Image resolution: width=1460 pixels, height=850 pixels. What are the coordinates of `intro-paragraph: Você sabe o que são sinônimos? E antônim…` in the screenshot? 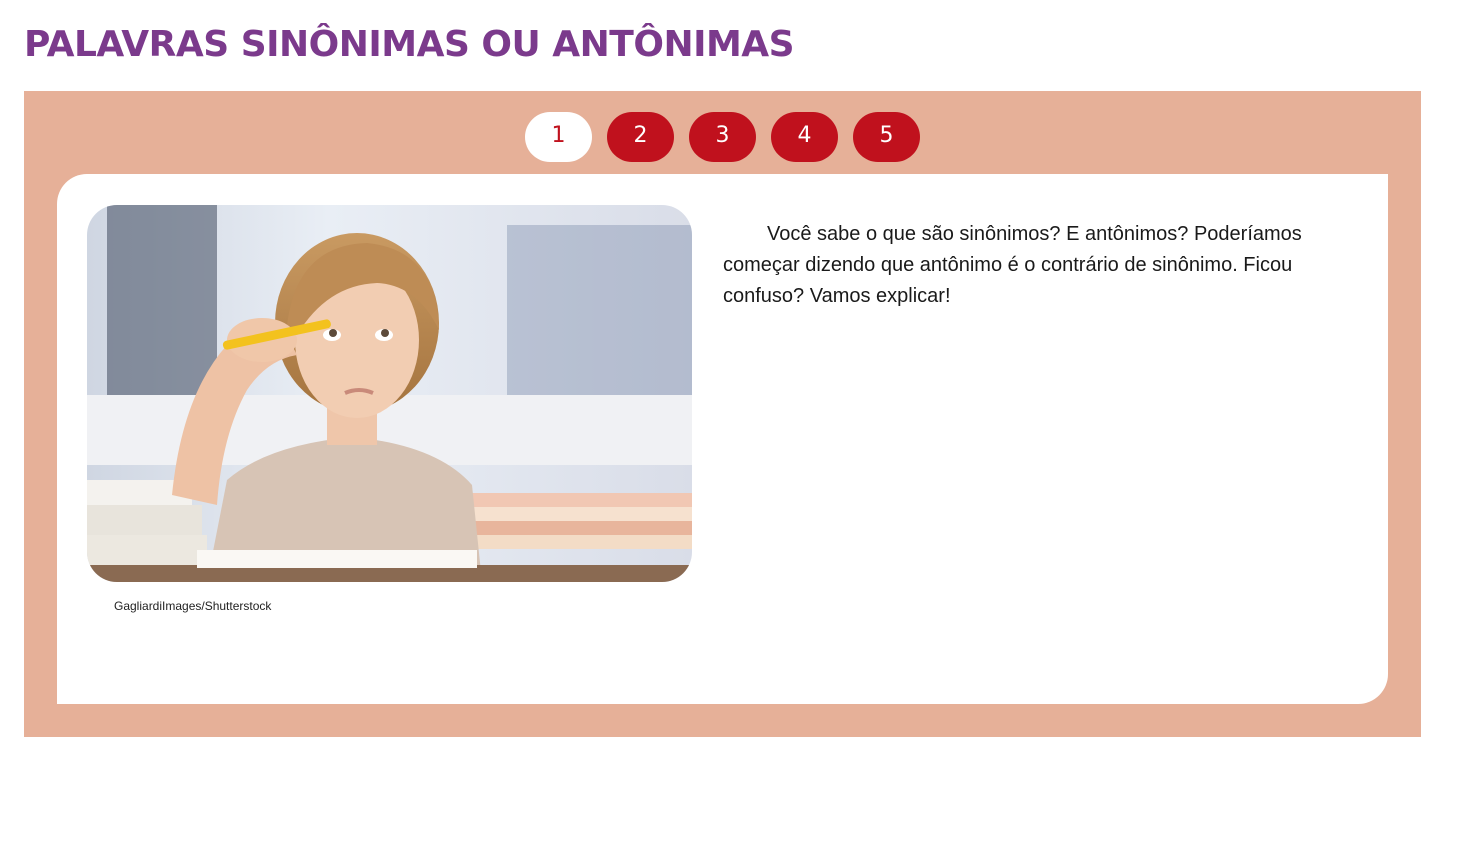 It's located at (1012, 265).